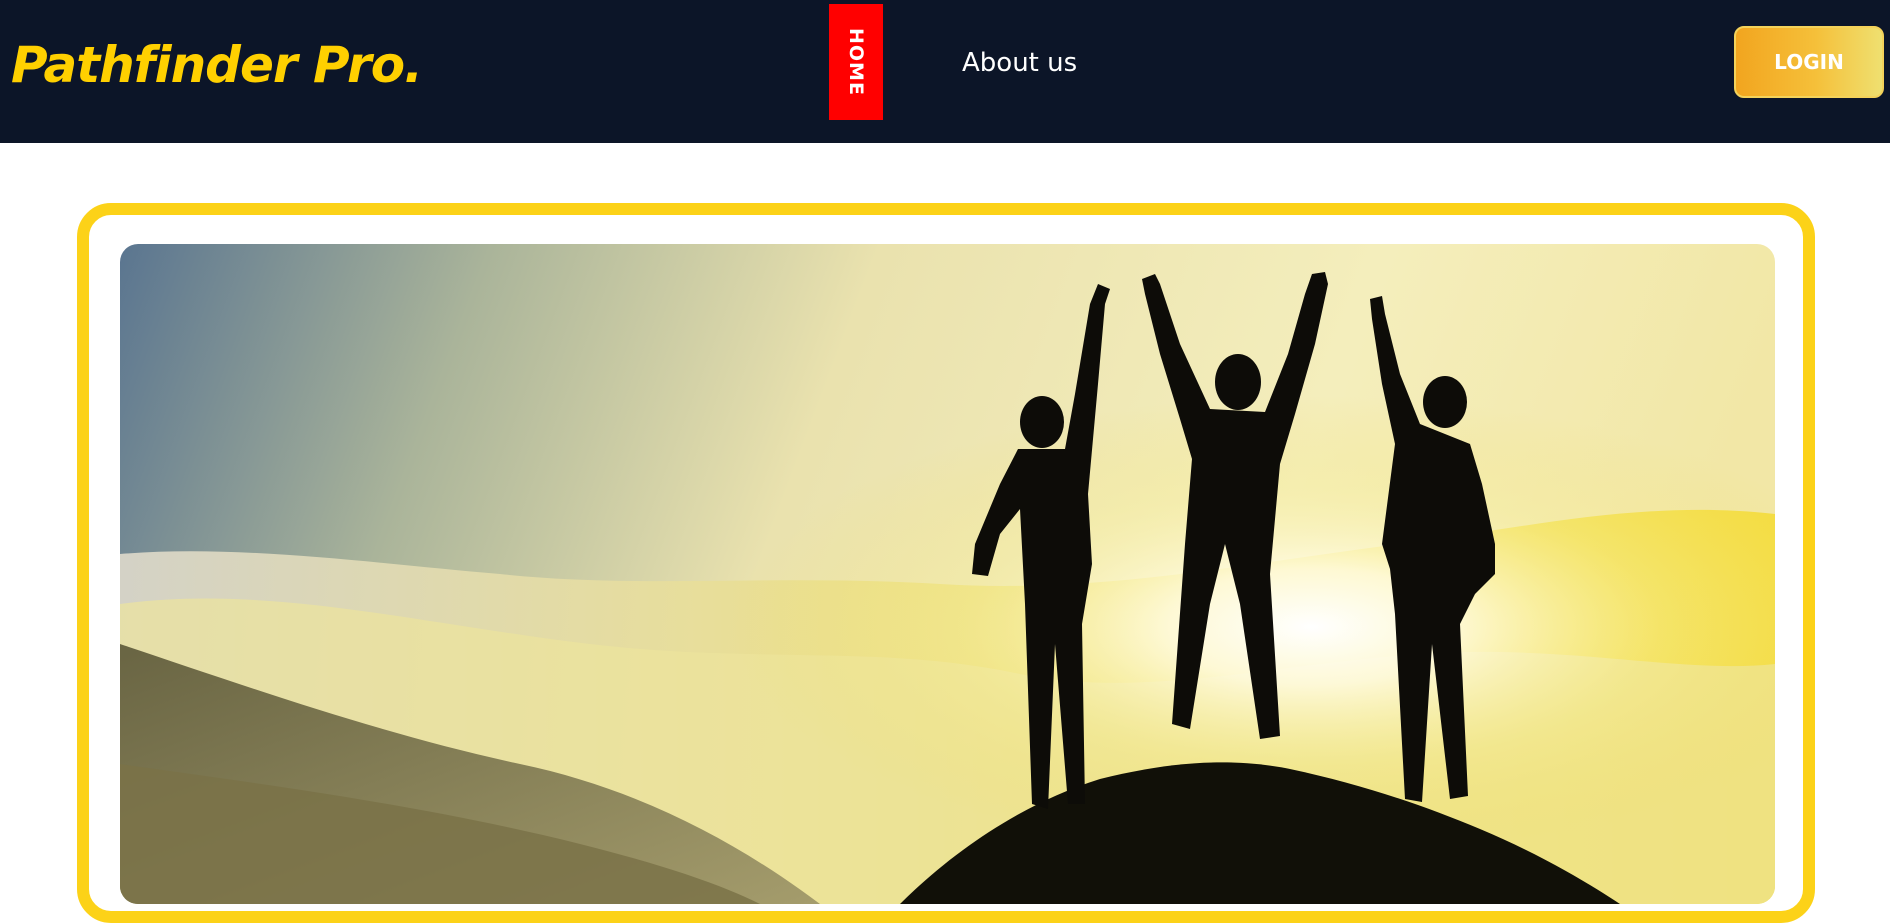 The image size is (1890, 923). Describe the element at coordinates (1809, 62) in the screenshot. I see `login-button: LOGIN` at that location.